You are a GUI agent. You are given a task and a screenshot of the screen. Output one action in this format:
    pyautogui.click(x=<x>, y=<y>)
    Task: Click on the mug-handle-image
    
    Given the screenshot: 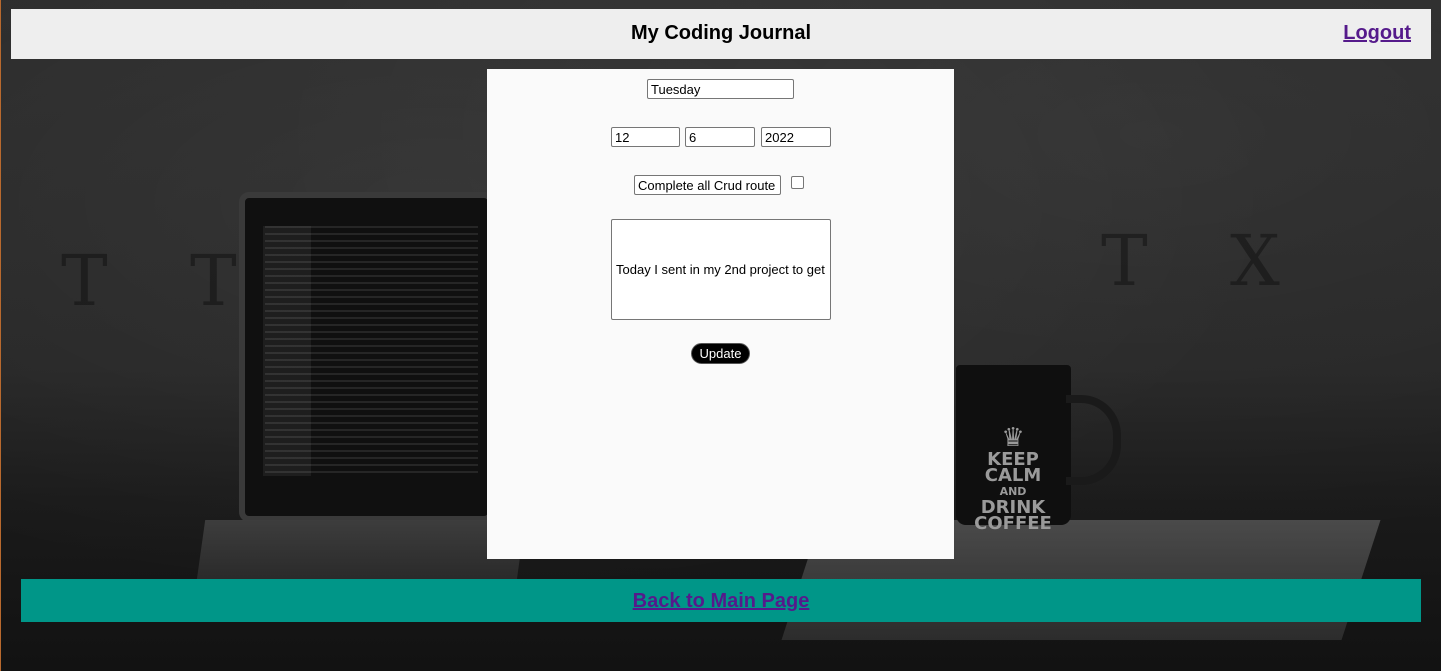 What is the action you would take?
    pyautogui.click(x=1093, y=440)
    